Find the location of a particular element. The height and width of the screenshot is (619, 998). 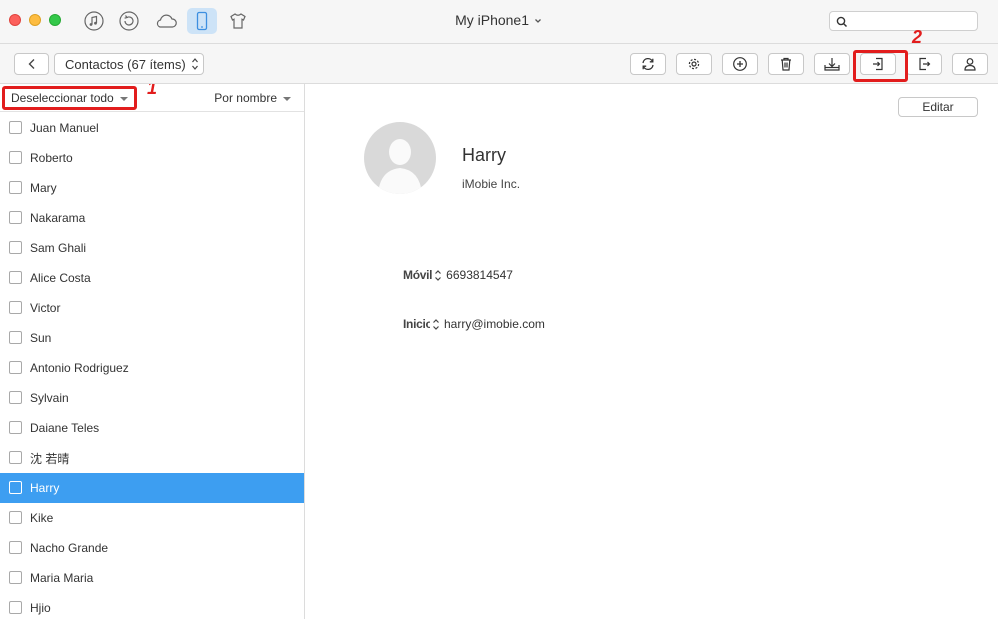

step-marker-1: 1 is located at coordinates (152, 91).